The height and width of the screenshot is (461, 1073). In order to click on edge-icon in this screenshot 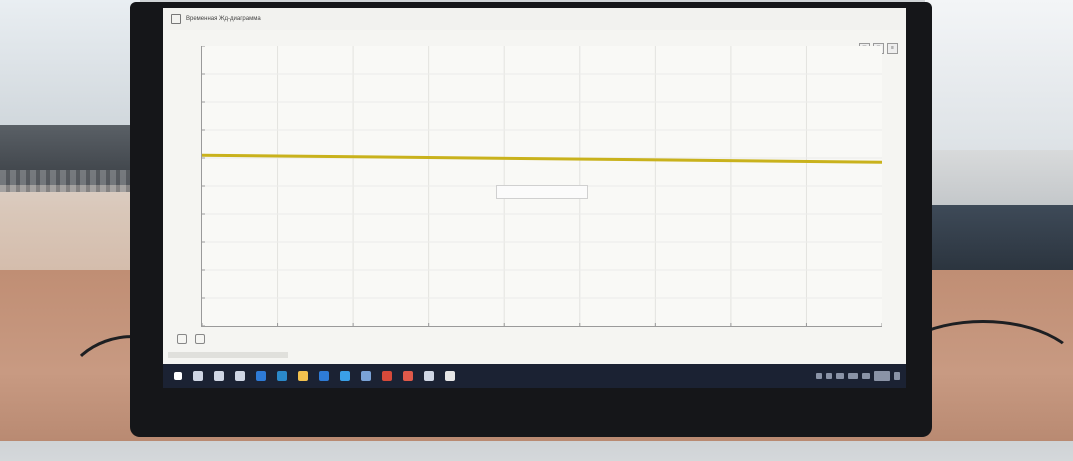, I will do `click(261, 376)`.